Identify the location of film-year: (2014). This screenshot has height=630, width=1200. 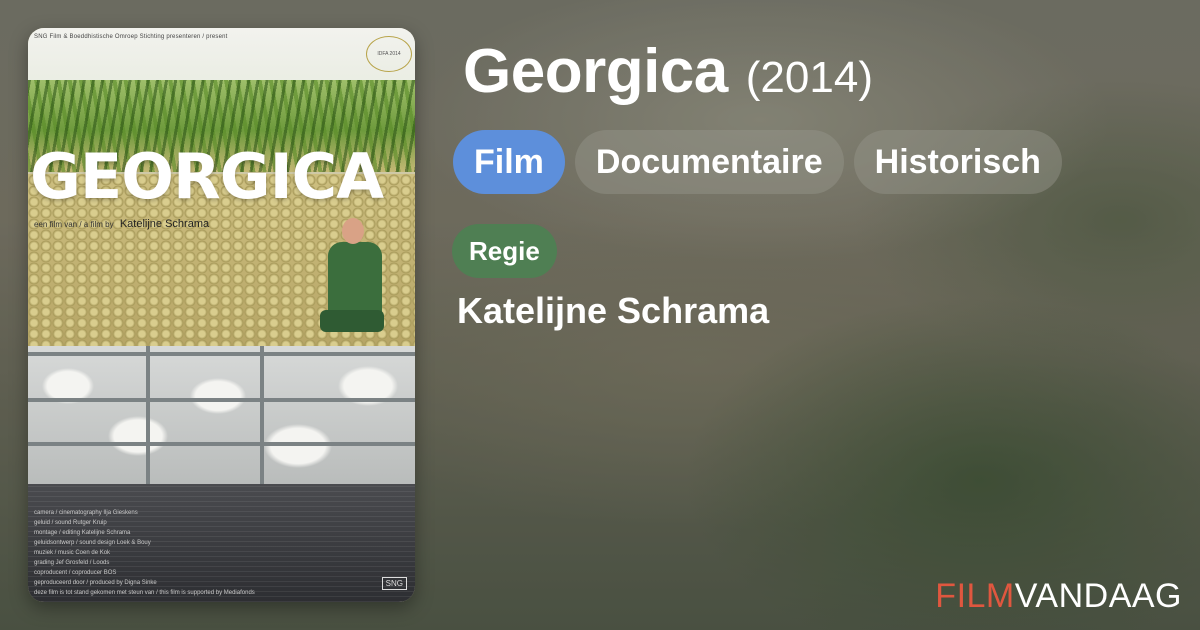
(809, 77).